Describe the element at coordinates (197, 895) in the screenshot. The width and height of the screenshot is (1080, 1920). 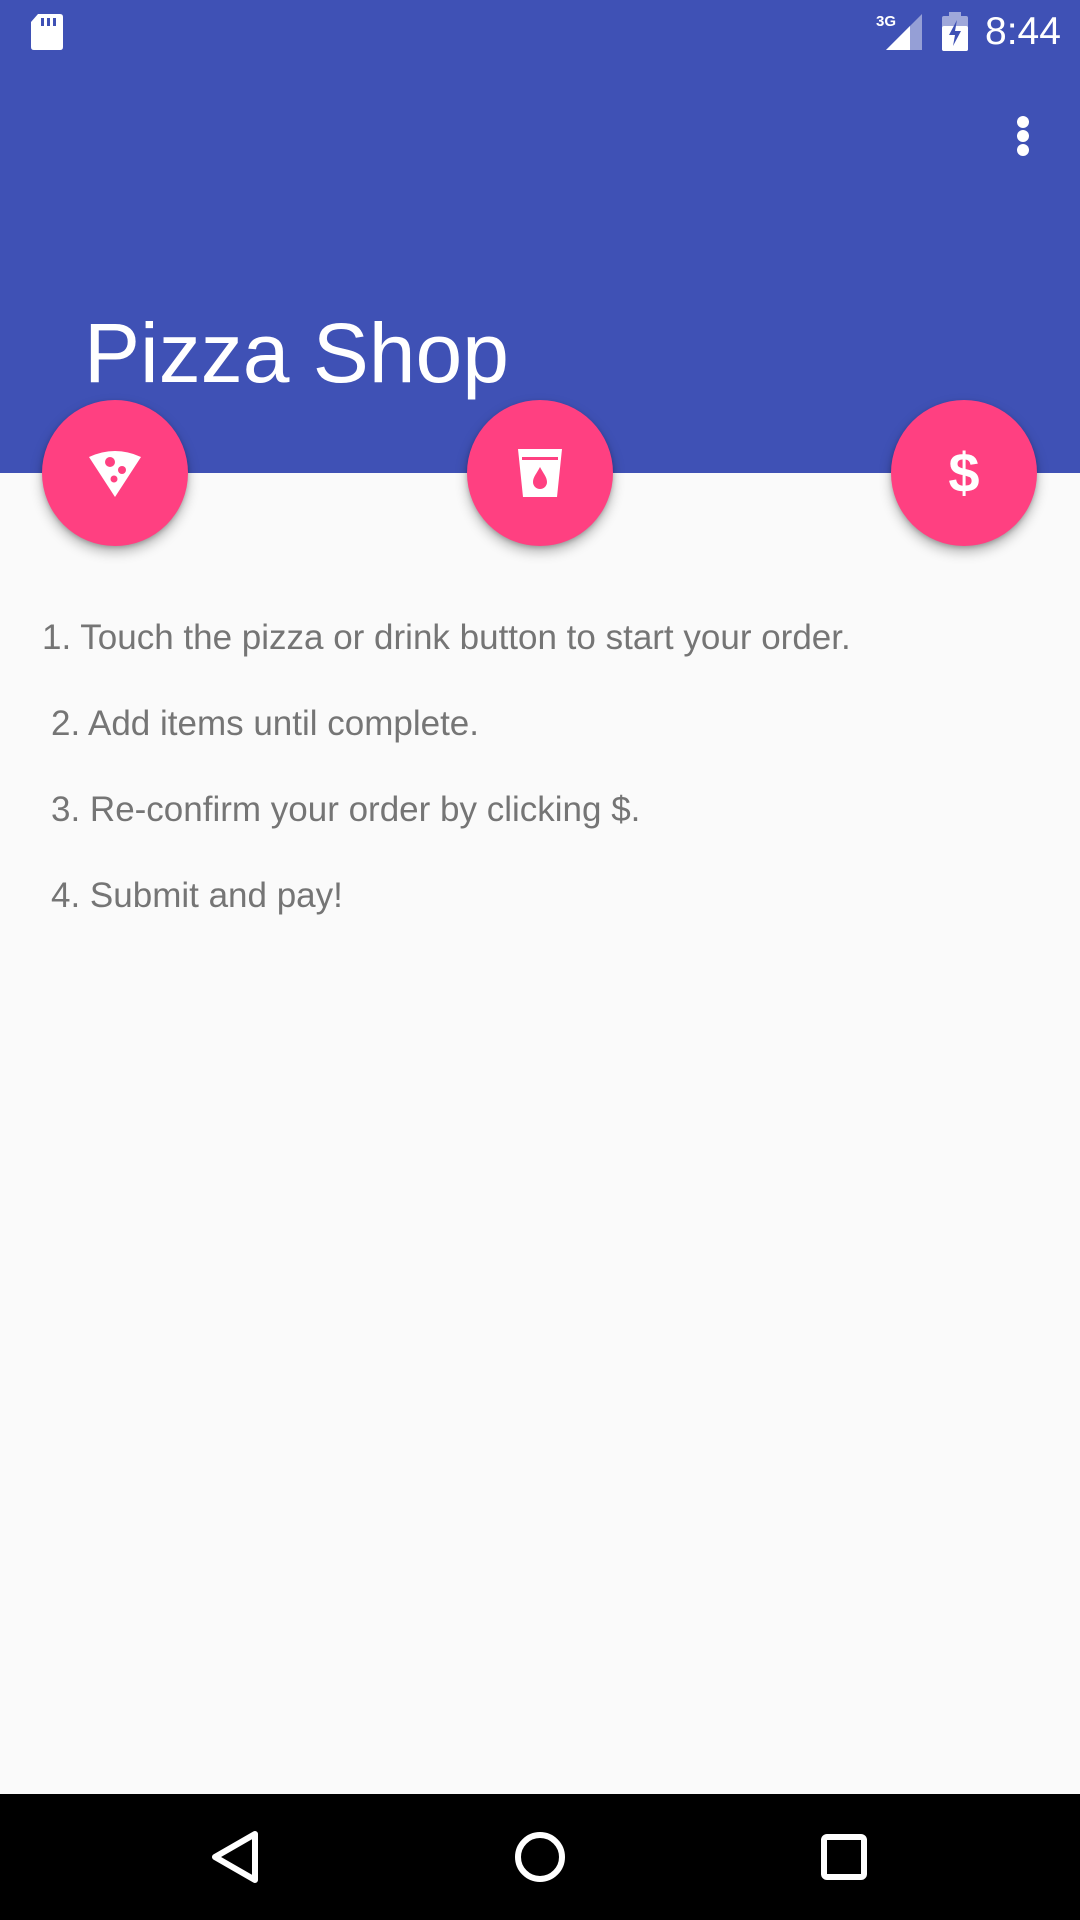
I see `instruction-step: 4. Submit and pay!` at that location.